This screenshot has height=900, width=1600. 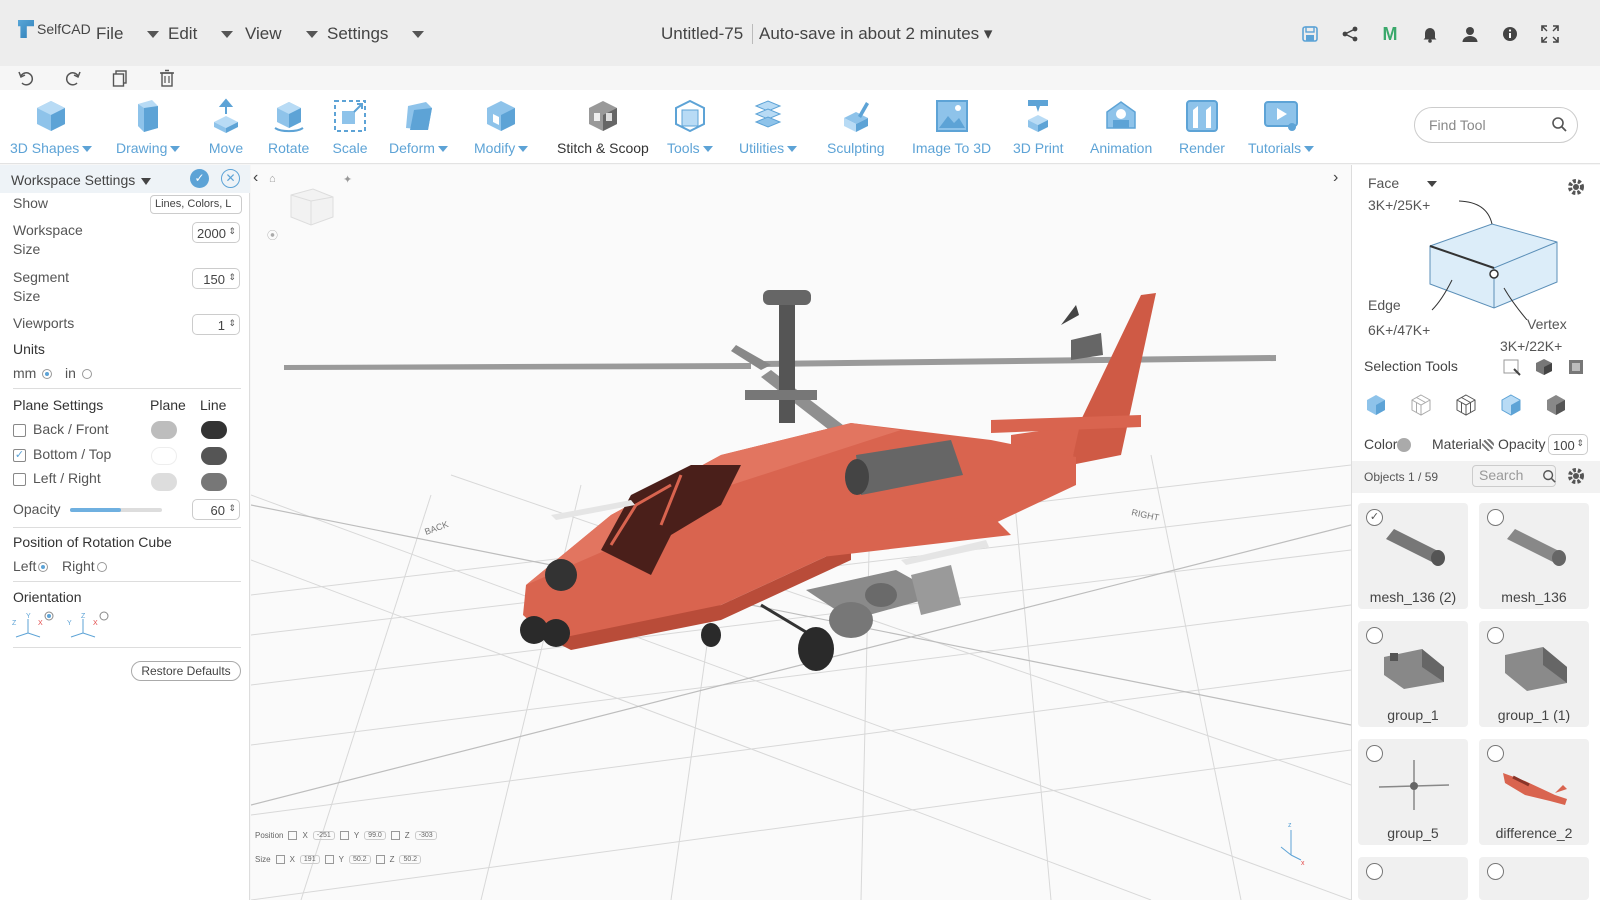 I want to click on plane-row-bottom-top: ✓ Bottom / Top, so click(x=62, y=454).